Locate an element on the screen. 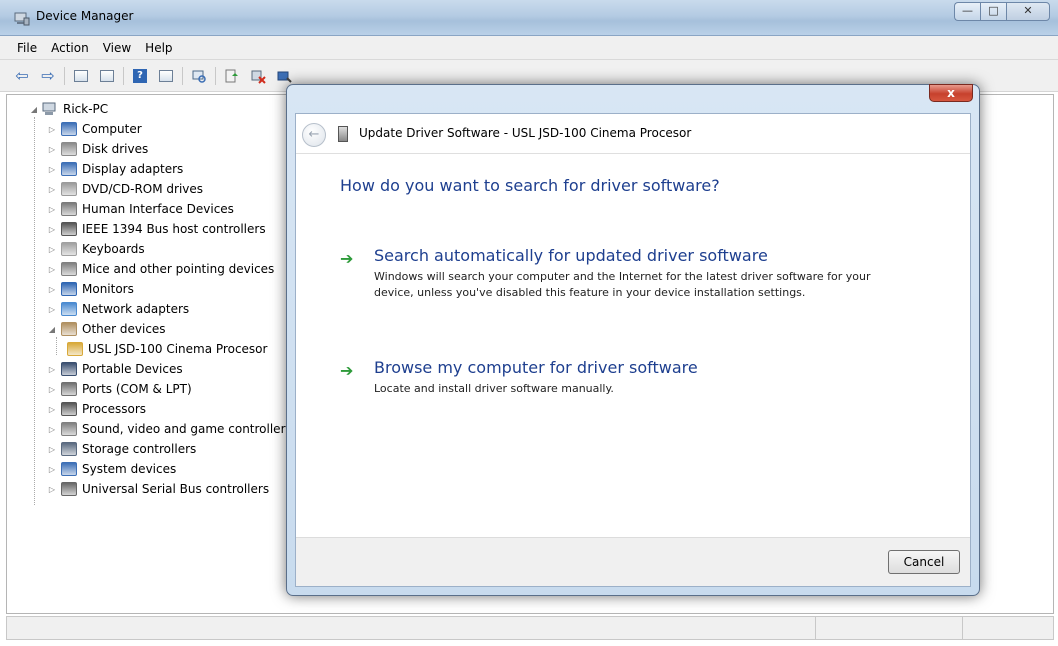 The height and width of the screenshot is (646, 1058). tree-item-label: Disk drives is located at coordinates (115, 149).